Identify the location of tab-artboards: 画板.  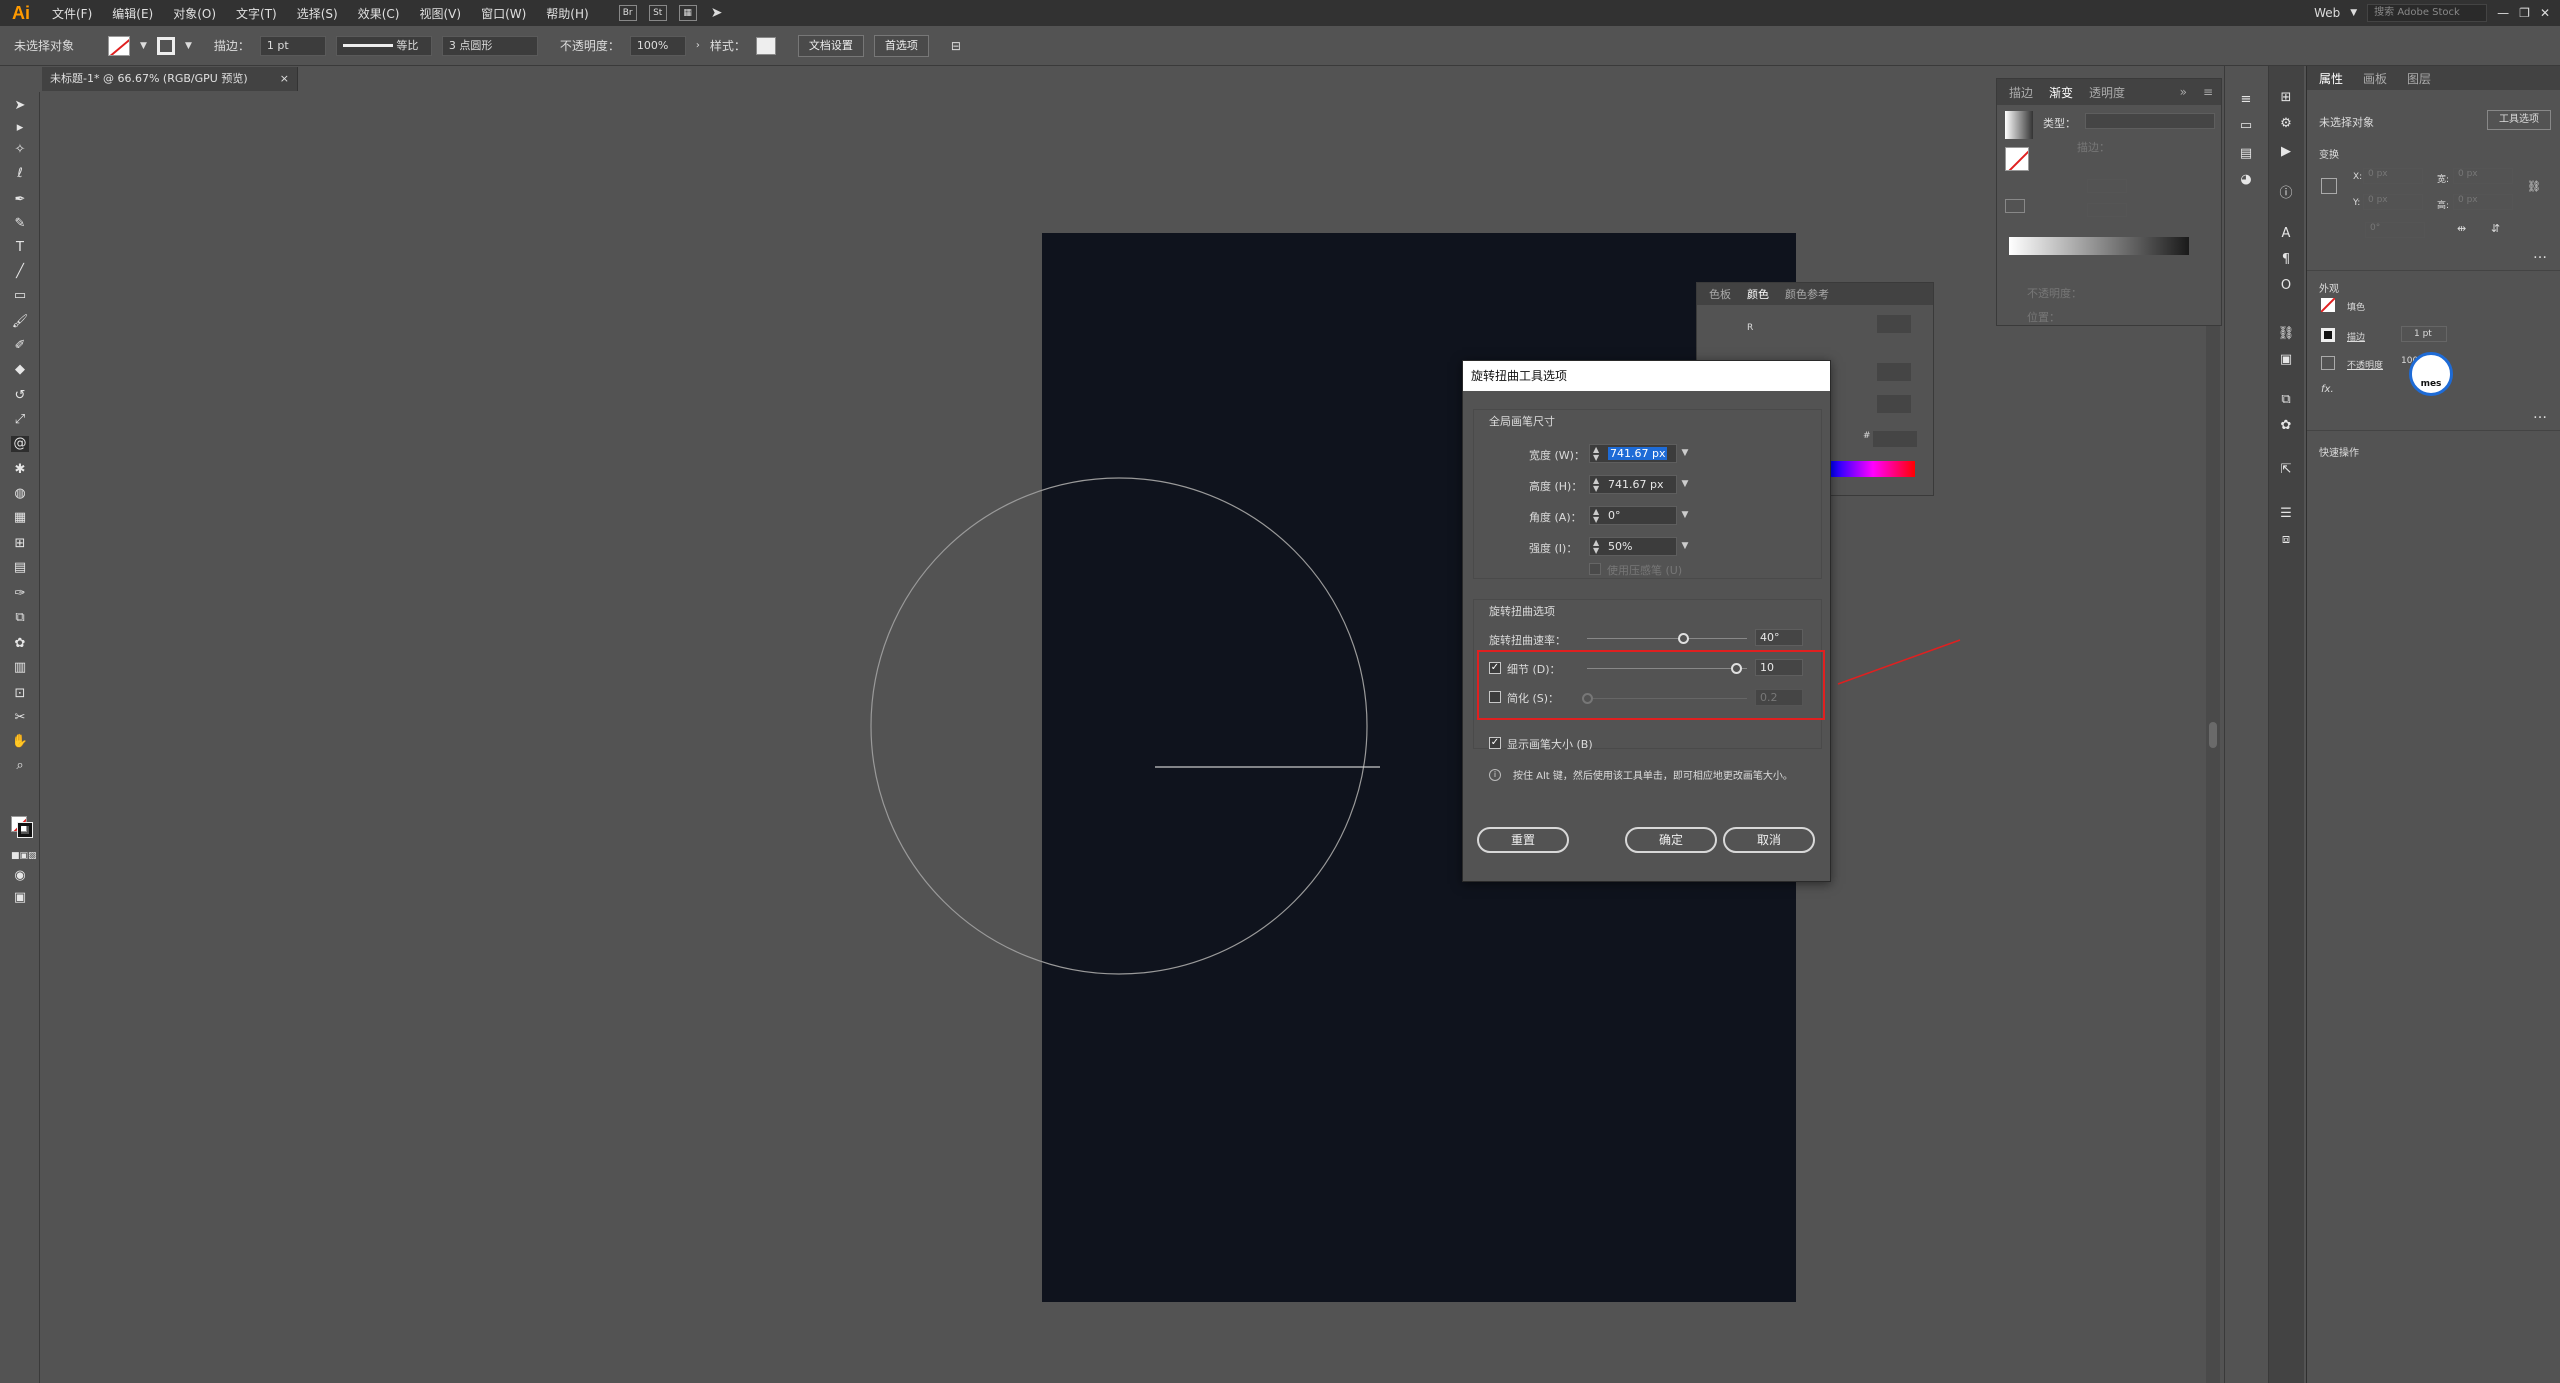
(2375, 78).